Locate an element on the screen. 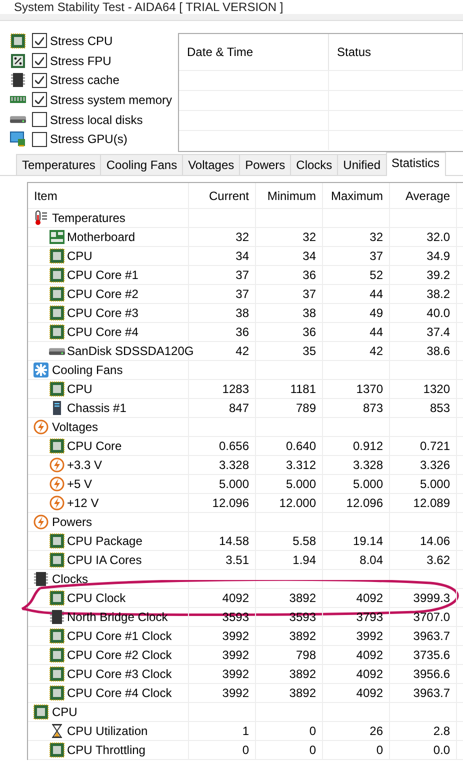  value: 3999.3 is located at coordinates (431, 598).